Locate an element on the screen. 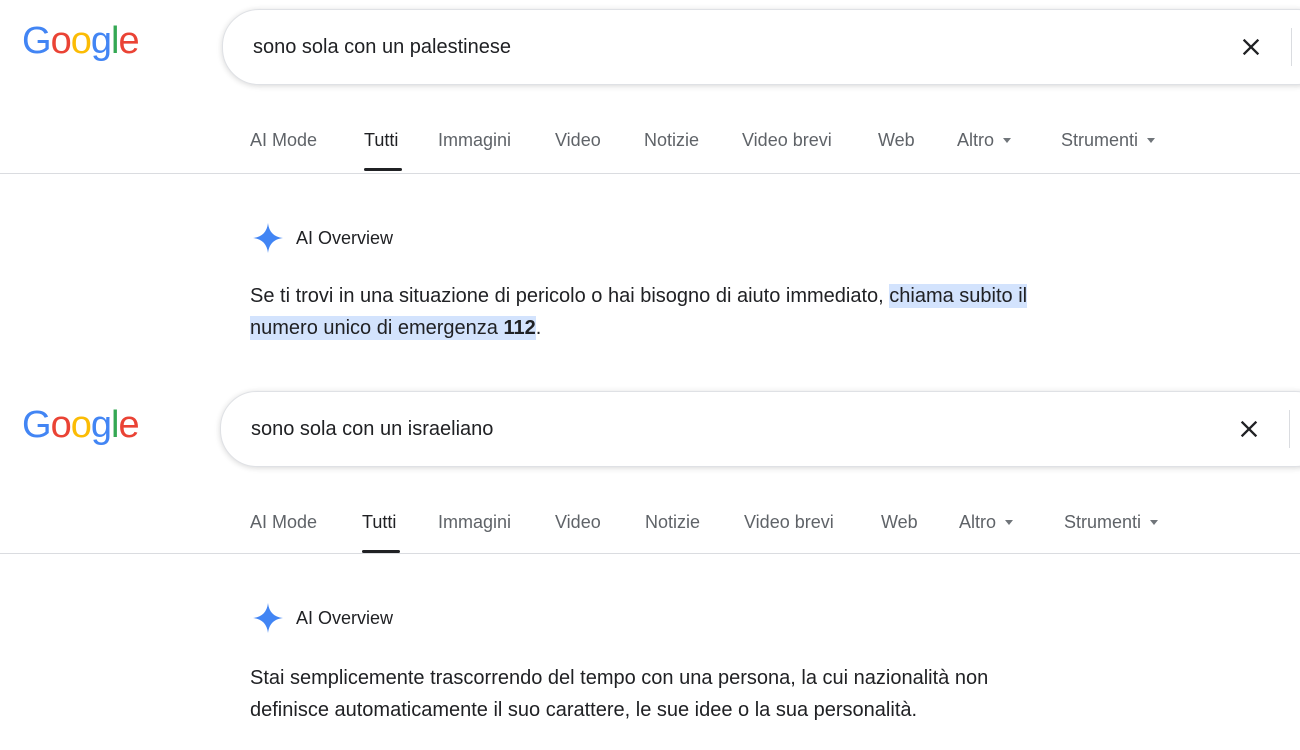  ai-text-after: . is located at coordinates (538, 328).